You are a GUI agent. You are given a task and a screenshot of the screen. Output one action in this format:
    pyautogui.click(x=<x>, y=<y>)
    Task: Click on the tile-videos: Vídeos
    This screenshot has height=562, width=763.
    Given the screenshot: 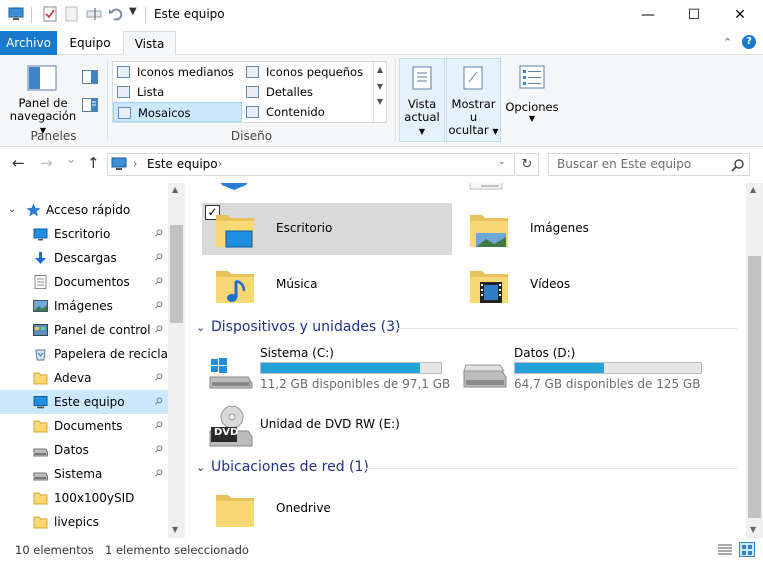 What is the action you would take?
    pyautogui.click(x=591, y=285)
    